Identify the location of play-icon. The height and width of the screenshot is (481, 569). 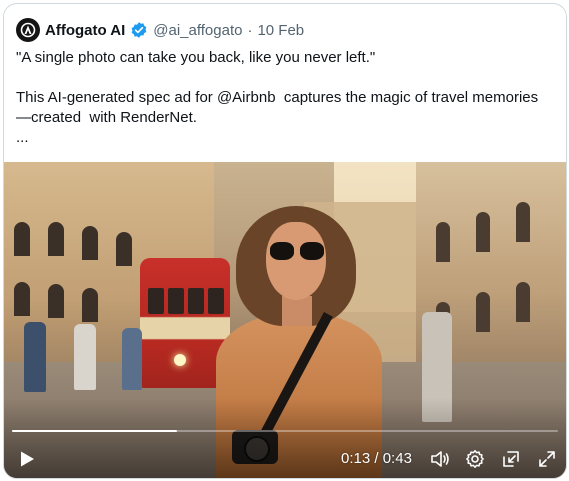
(27, 459).